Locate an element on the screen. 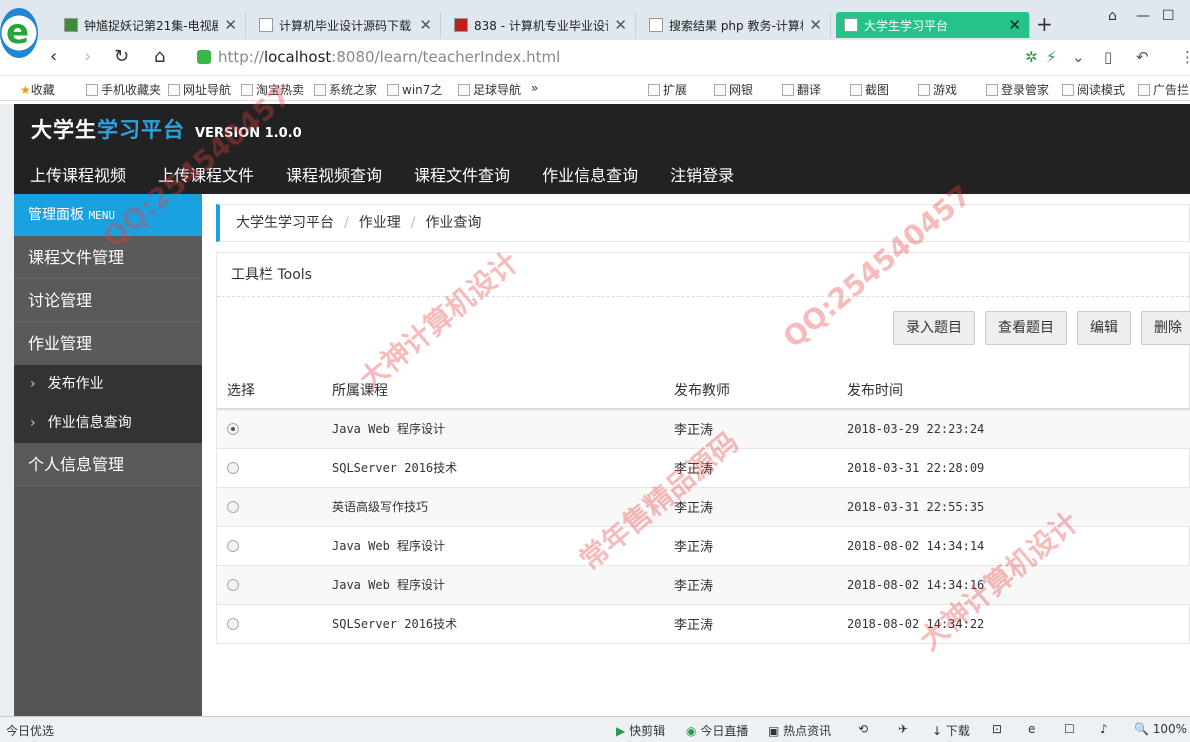 Image resolution: width=1190 pixels, height=742 pixels. browser-tab-1: 钟馗捉妖记第21集-电视剧 ✕ is located at coordinates (151, 25).